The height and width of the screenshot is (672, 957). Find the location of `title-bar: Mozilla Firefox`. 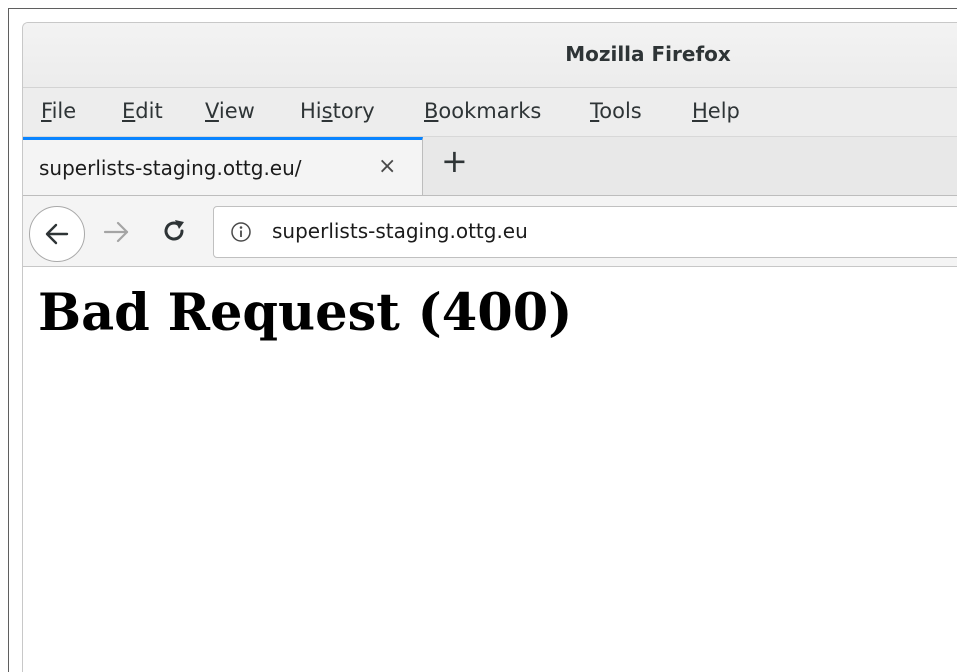

title-bar: Mozilla Firefox is located at coordinates (490, 55).